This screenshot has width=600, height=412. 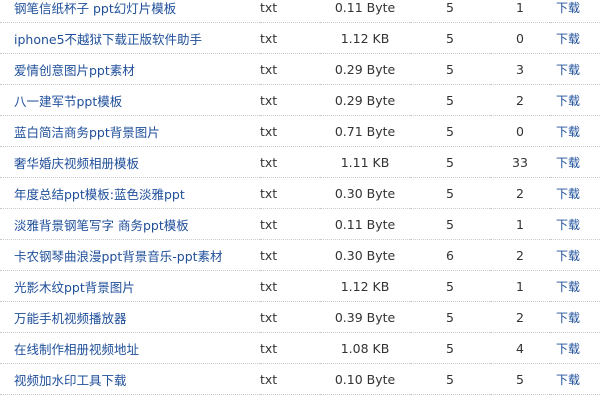 I want to click on file-name-cell: 蓝白简洁商务ppt背景图片, so click(x=130, y=131).